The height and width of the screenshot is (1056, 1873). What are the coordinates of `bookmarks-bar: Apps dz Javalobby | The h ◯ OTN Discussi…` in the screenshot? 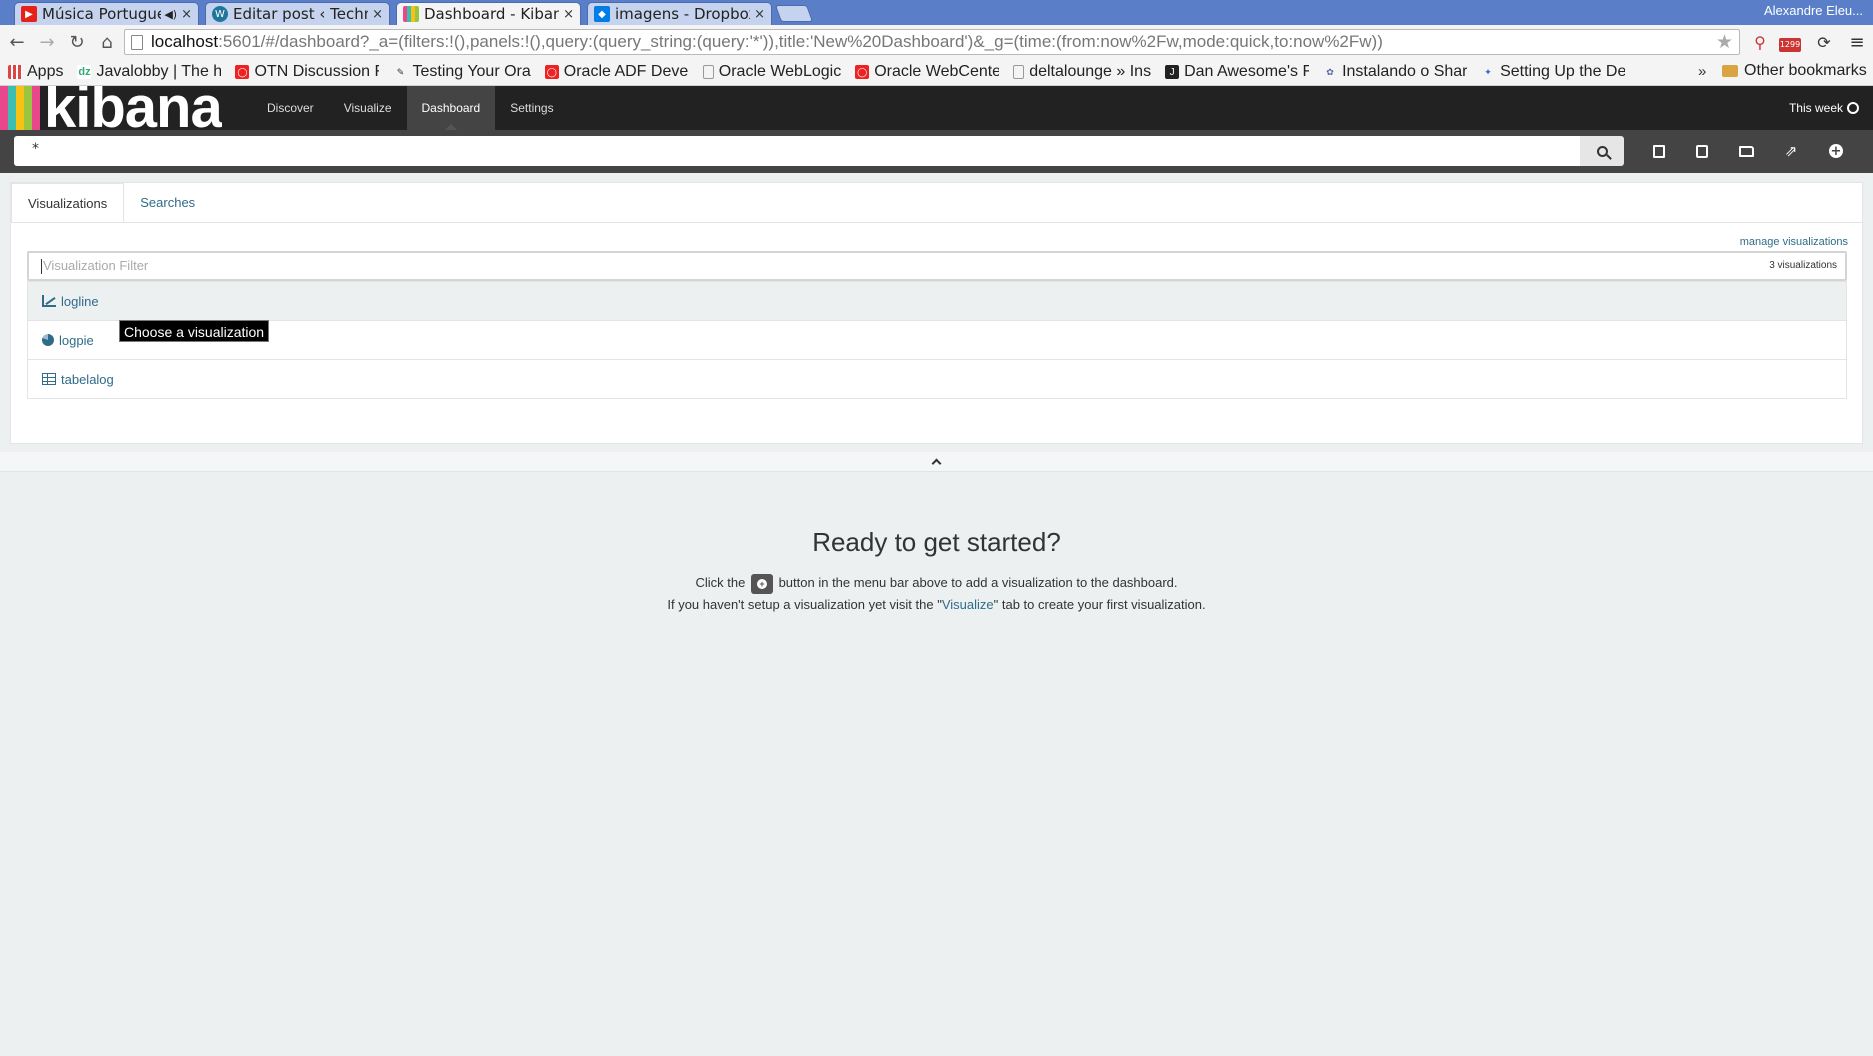 It's located at (936, 72).